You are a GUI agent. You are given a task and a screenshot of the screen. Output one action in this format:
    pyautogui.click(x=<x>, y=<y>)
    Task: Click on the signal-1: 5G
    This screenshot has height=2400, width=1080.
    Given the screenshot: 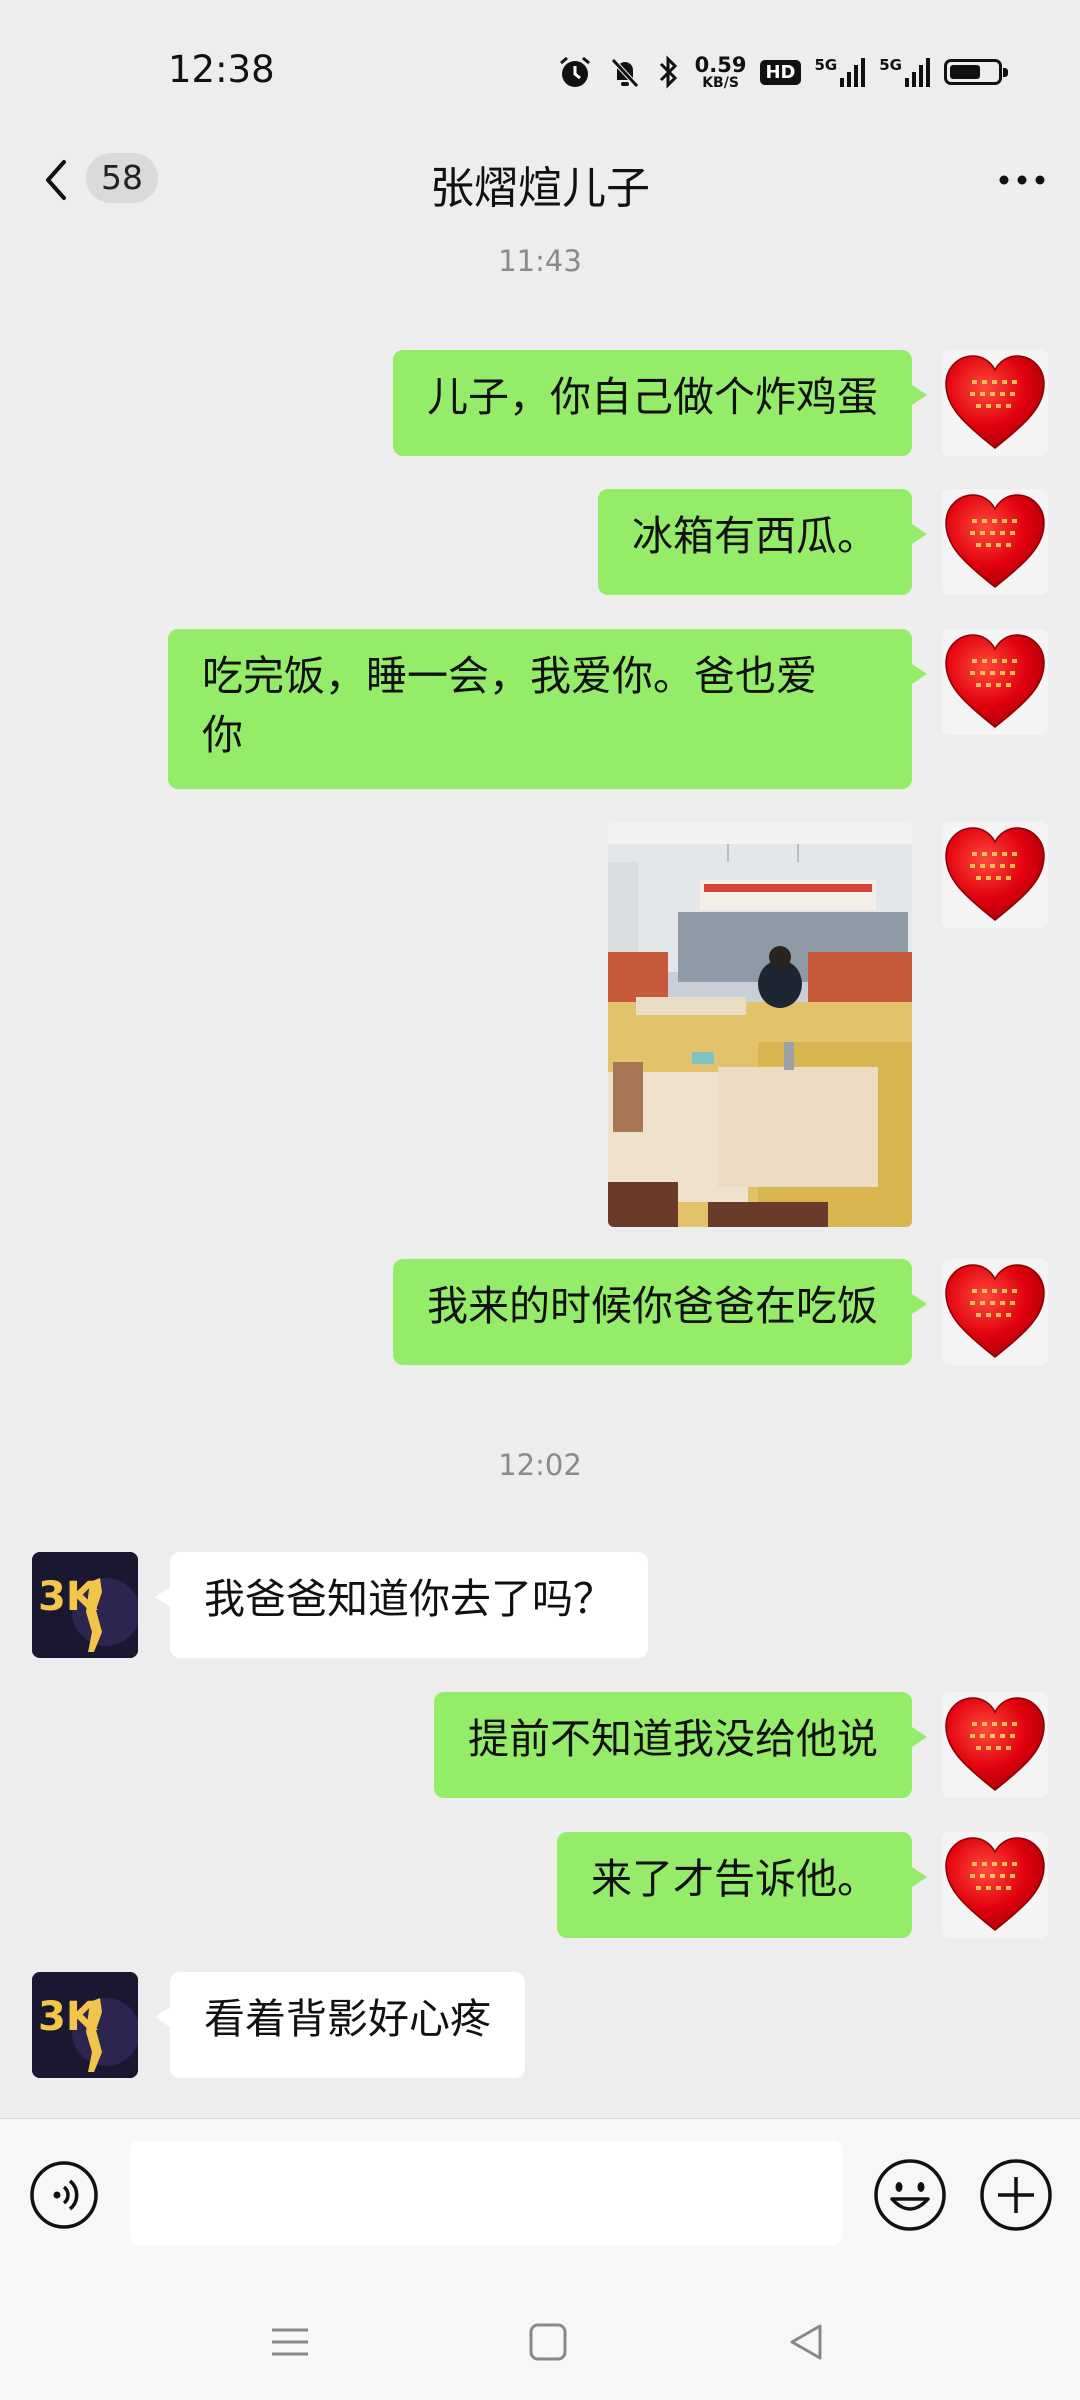 What is the action you would take?
    pyautogui.click(x=840, y=72)
    